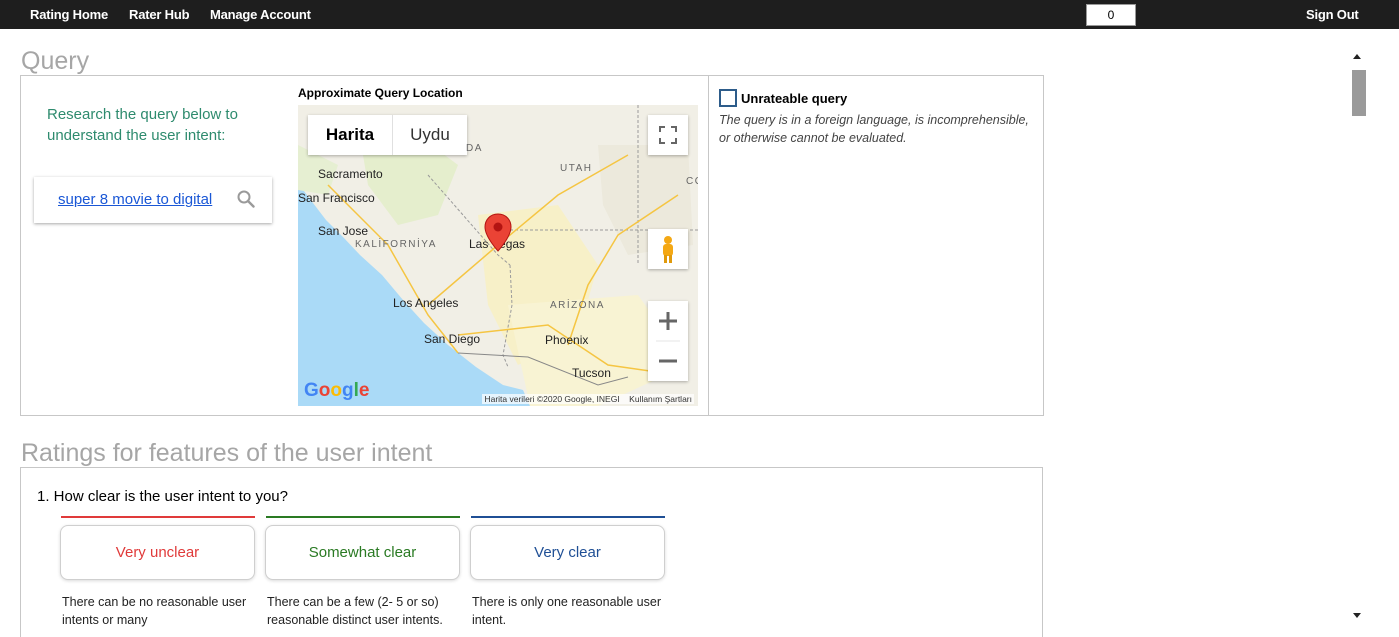 Image resolution: width=1399 pixels, height=637 pixels. I want to click on very-clear-button: Very clear, so click(567, 552).